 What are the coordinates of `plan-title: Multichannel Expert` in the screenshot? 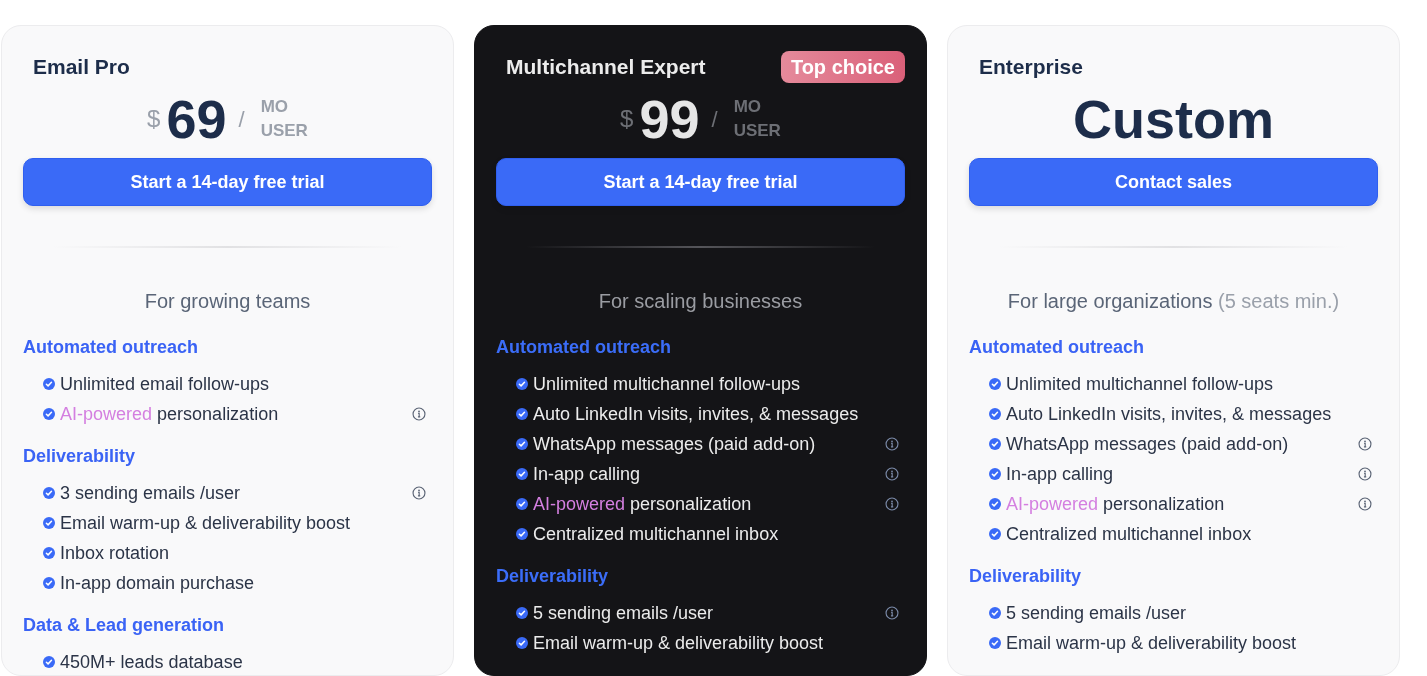 It's located at (605, 67).